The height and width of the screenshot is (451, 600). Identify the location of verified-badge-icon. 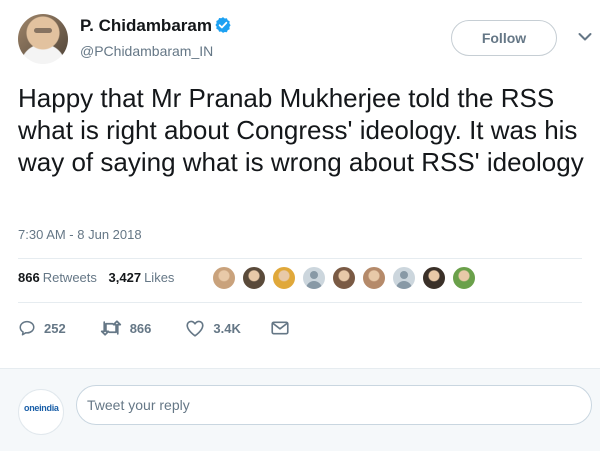
(223, 25).